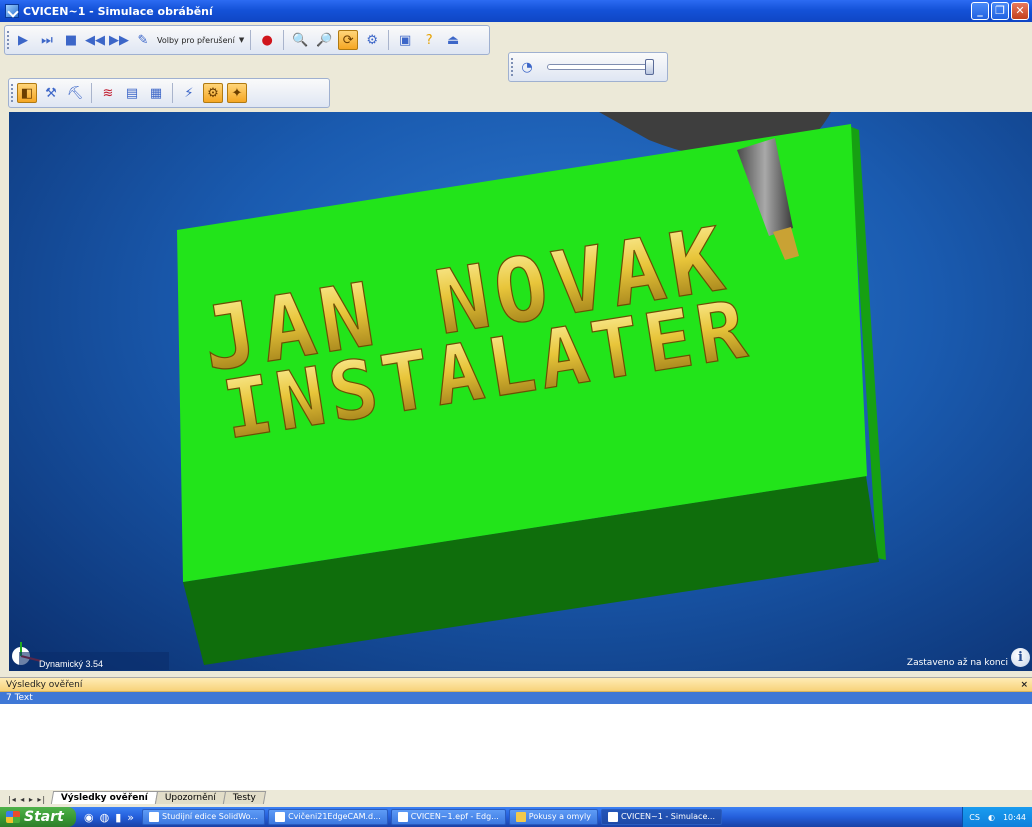 The height and width of the screenshot is (827, 1032). Describe the element at coordinates (1024, 685) in the screenshot. I see `results-close-button: ×` at that location.